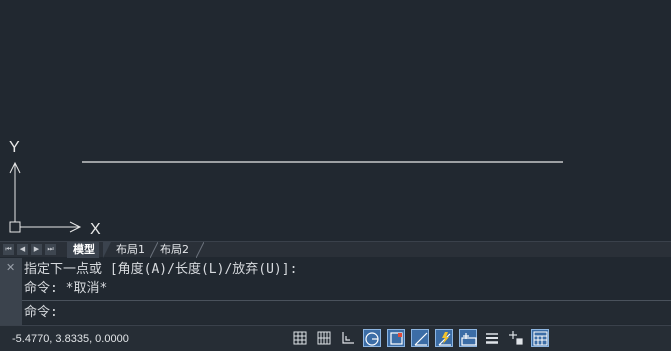  I want to click on object-snap-icon, so click(396, 338).